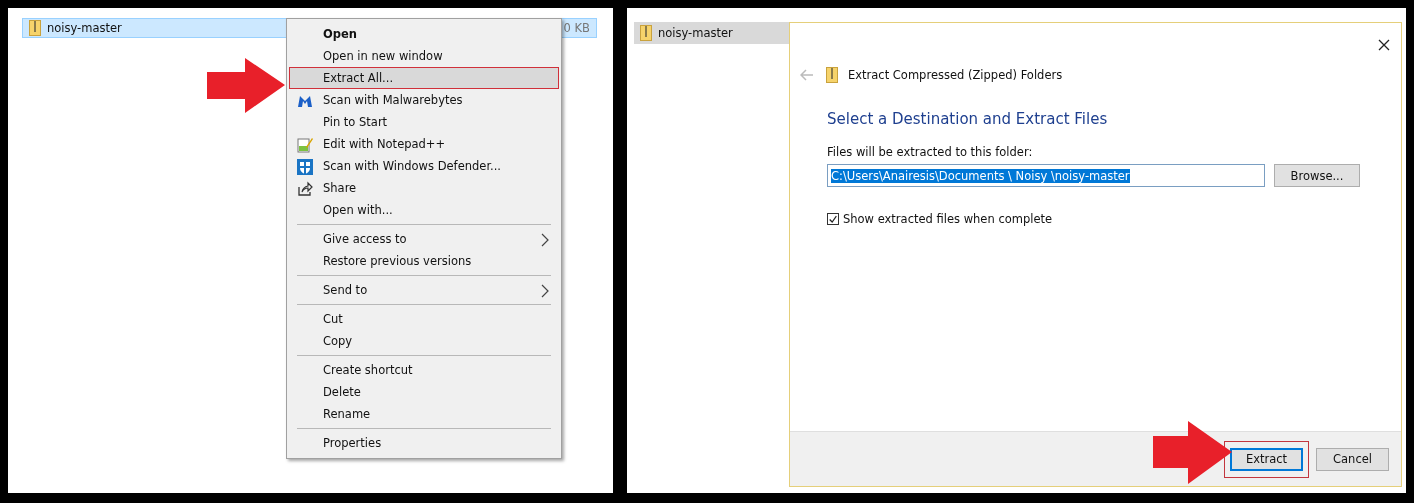  I want to click on file-size: 0 KB, so click(576, 28).